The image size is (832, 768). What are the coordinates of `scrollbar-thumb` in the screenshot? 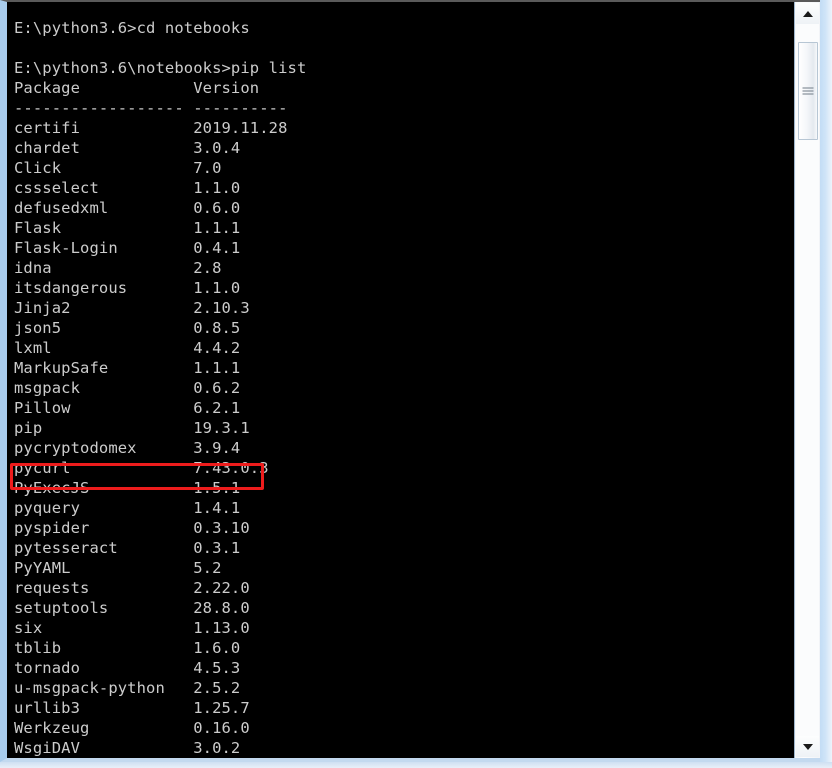 It's located at (808, 91).